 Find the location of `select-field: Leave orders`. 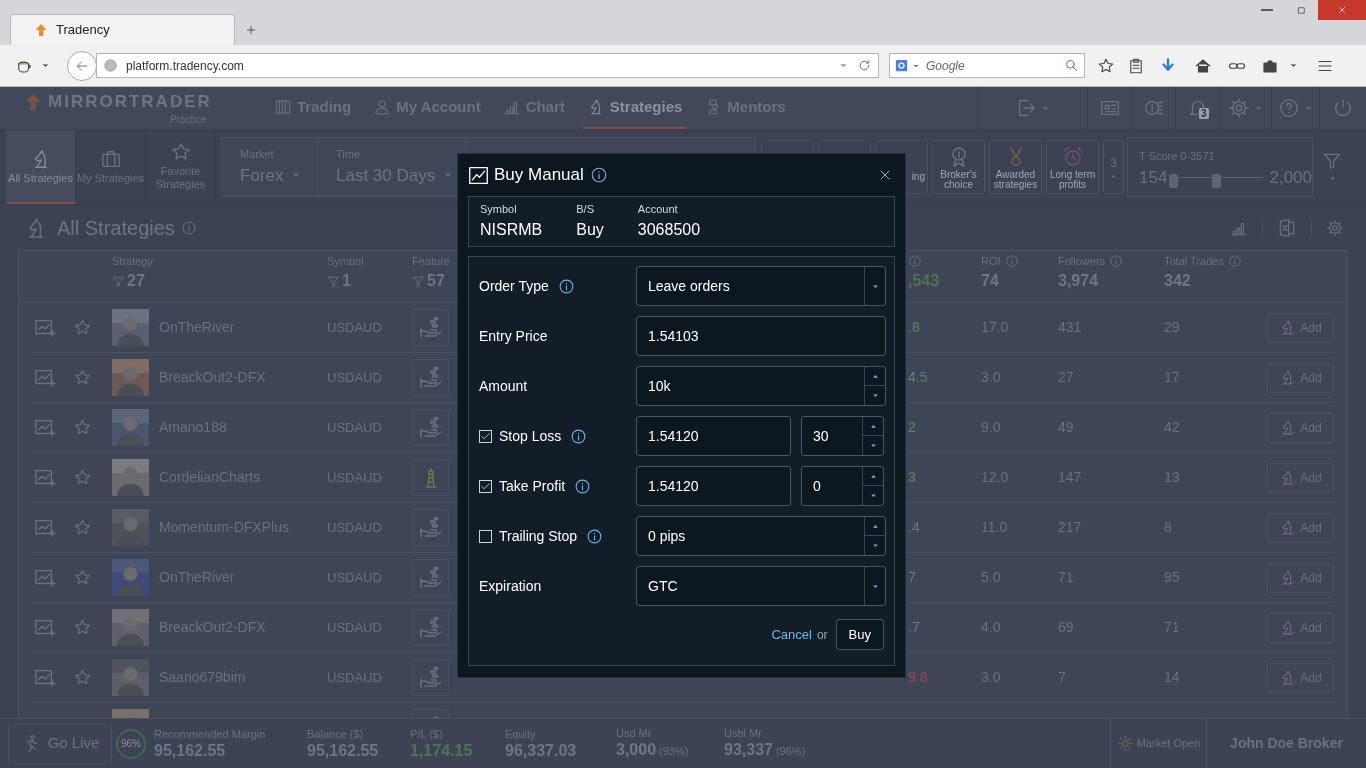

select-field: Leave orders is located at coordinates (761, 286).